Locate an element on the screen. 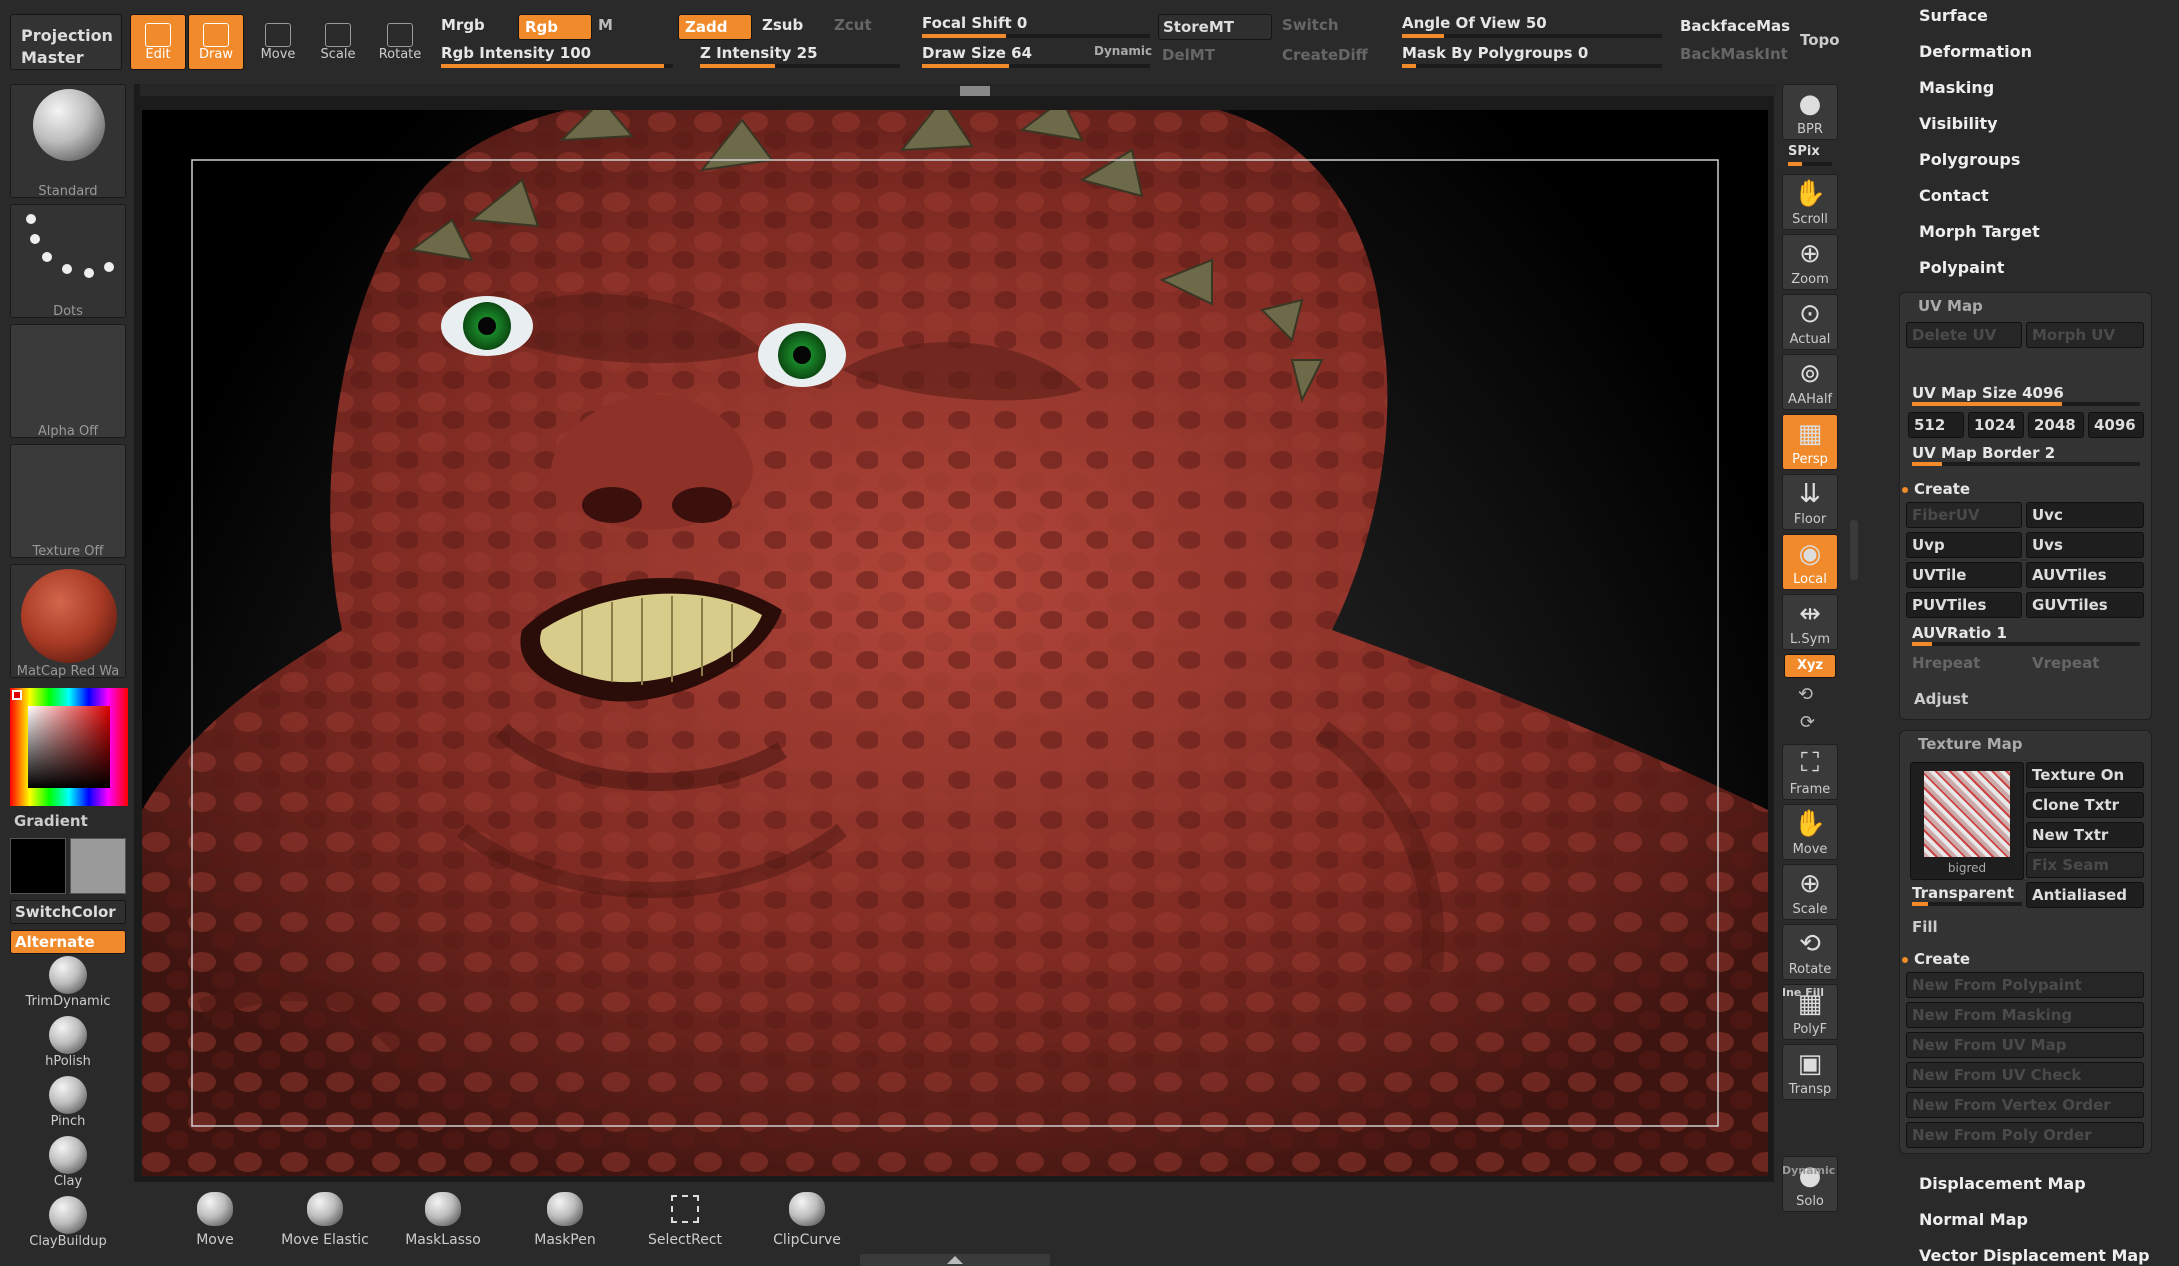 The width and height of the screenshot is (2179, 1266). scale-mode-button: Scale is located at coordinates (338, 42).